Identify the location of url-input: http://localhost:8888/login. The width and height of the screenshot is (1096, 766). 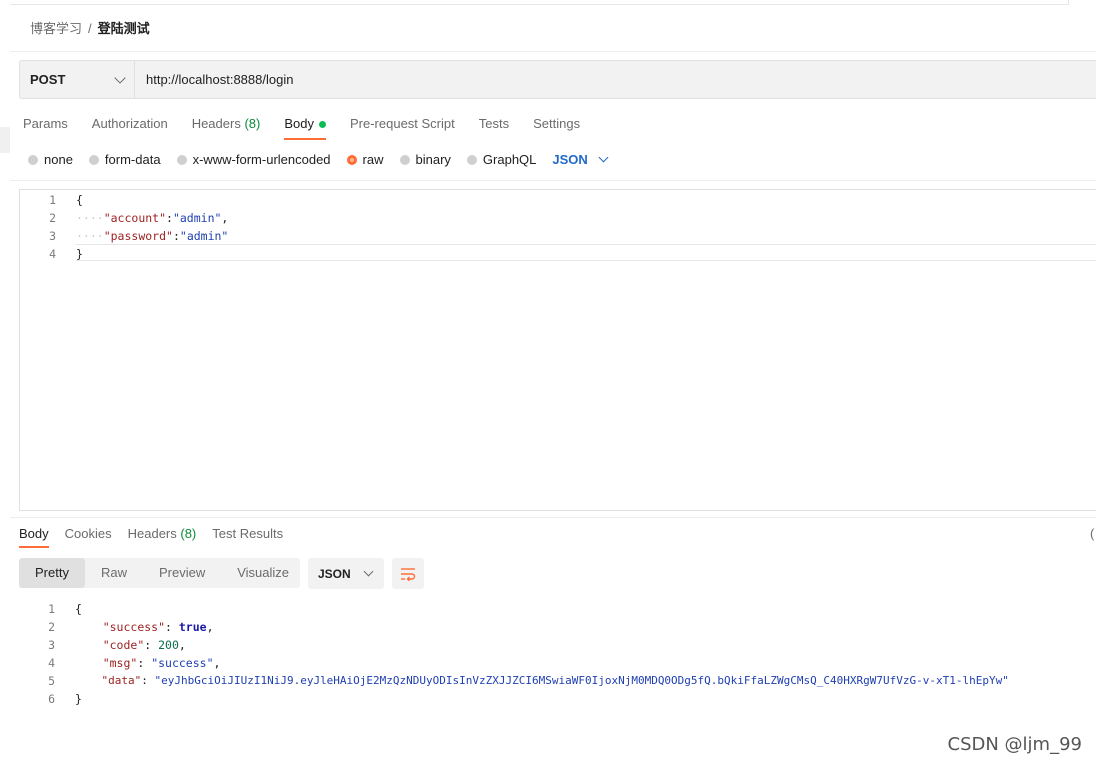
(219, 79).